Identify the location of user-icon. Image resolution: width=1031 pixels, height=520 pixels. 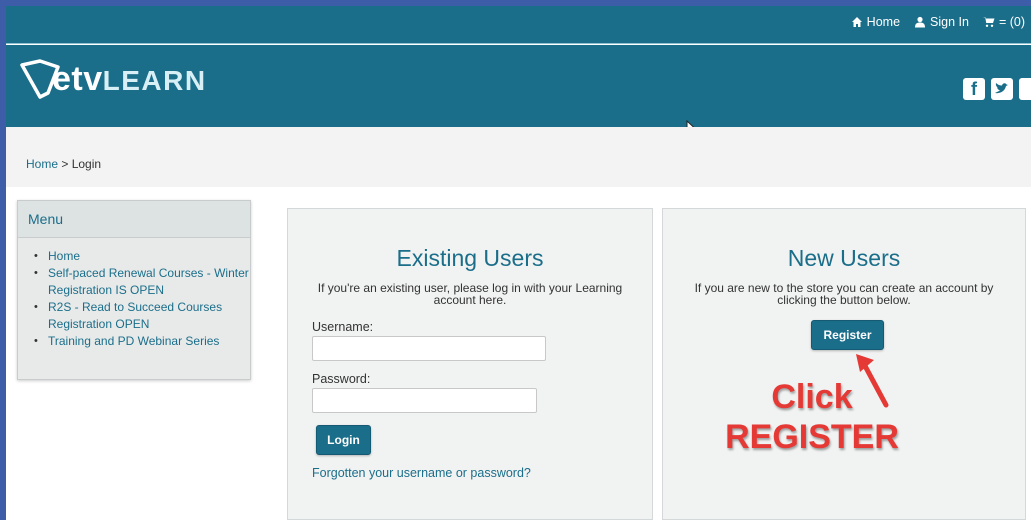
(920, 22).